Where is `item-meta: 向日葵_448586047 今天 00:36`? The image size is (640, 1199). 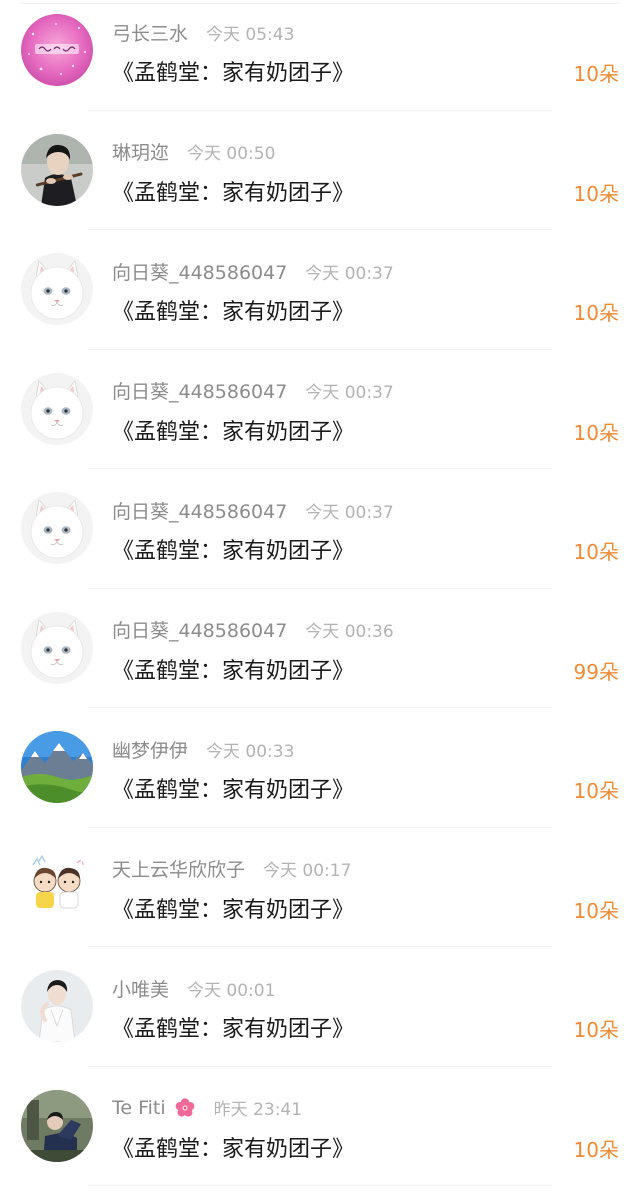 item-meta: 向日葵_448586047 今天 00:36 is located at coordinates (253, 630).